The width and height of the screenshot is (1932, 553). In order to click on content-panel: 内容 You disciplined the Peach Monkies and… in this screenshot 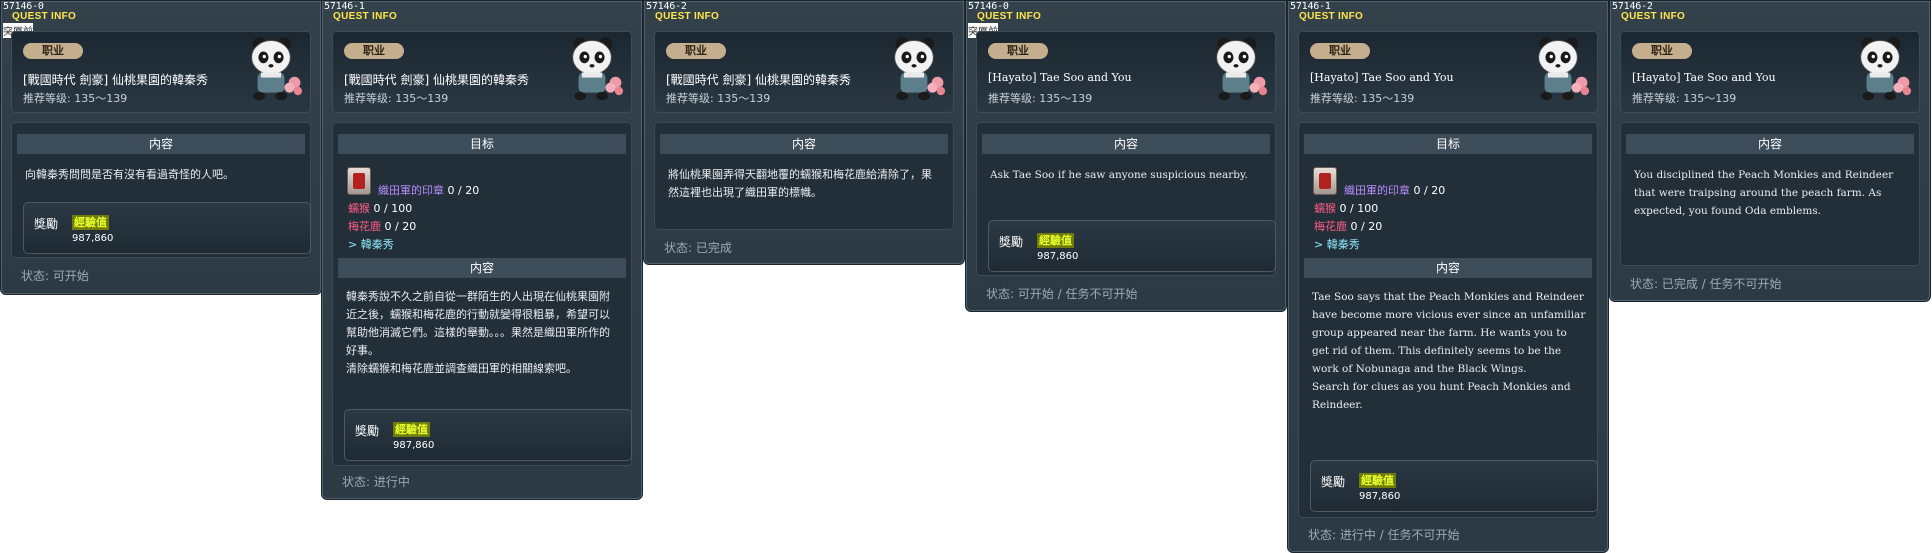, I will do `click(1770, 194)`.